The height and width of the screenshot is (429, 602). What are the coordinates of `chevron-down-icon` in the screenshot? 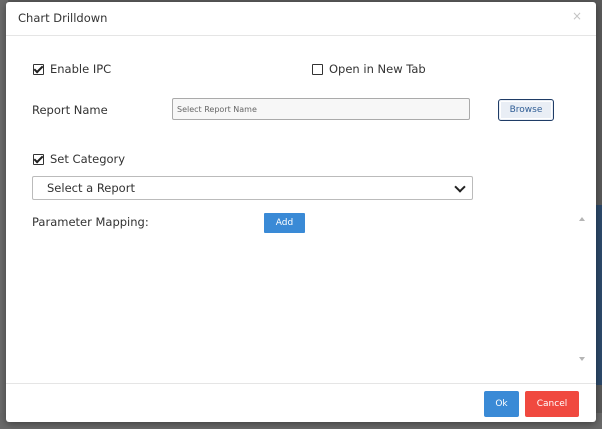 It's located at (460, 187).